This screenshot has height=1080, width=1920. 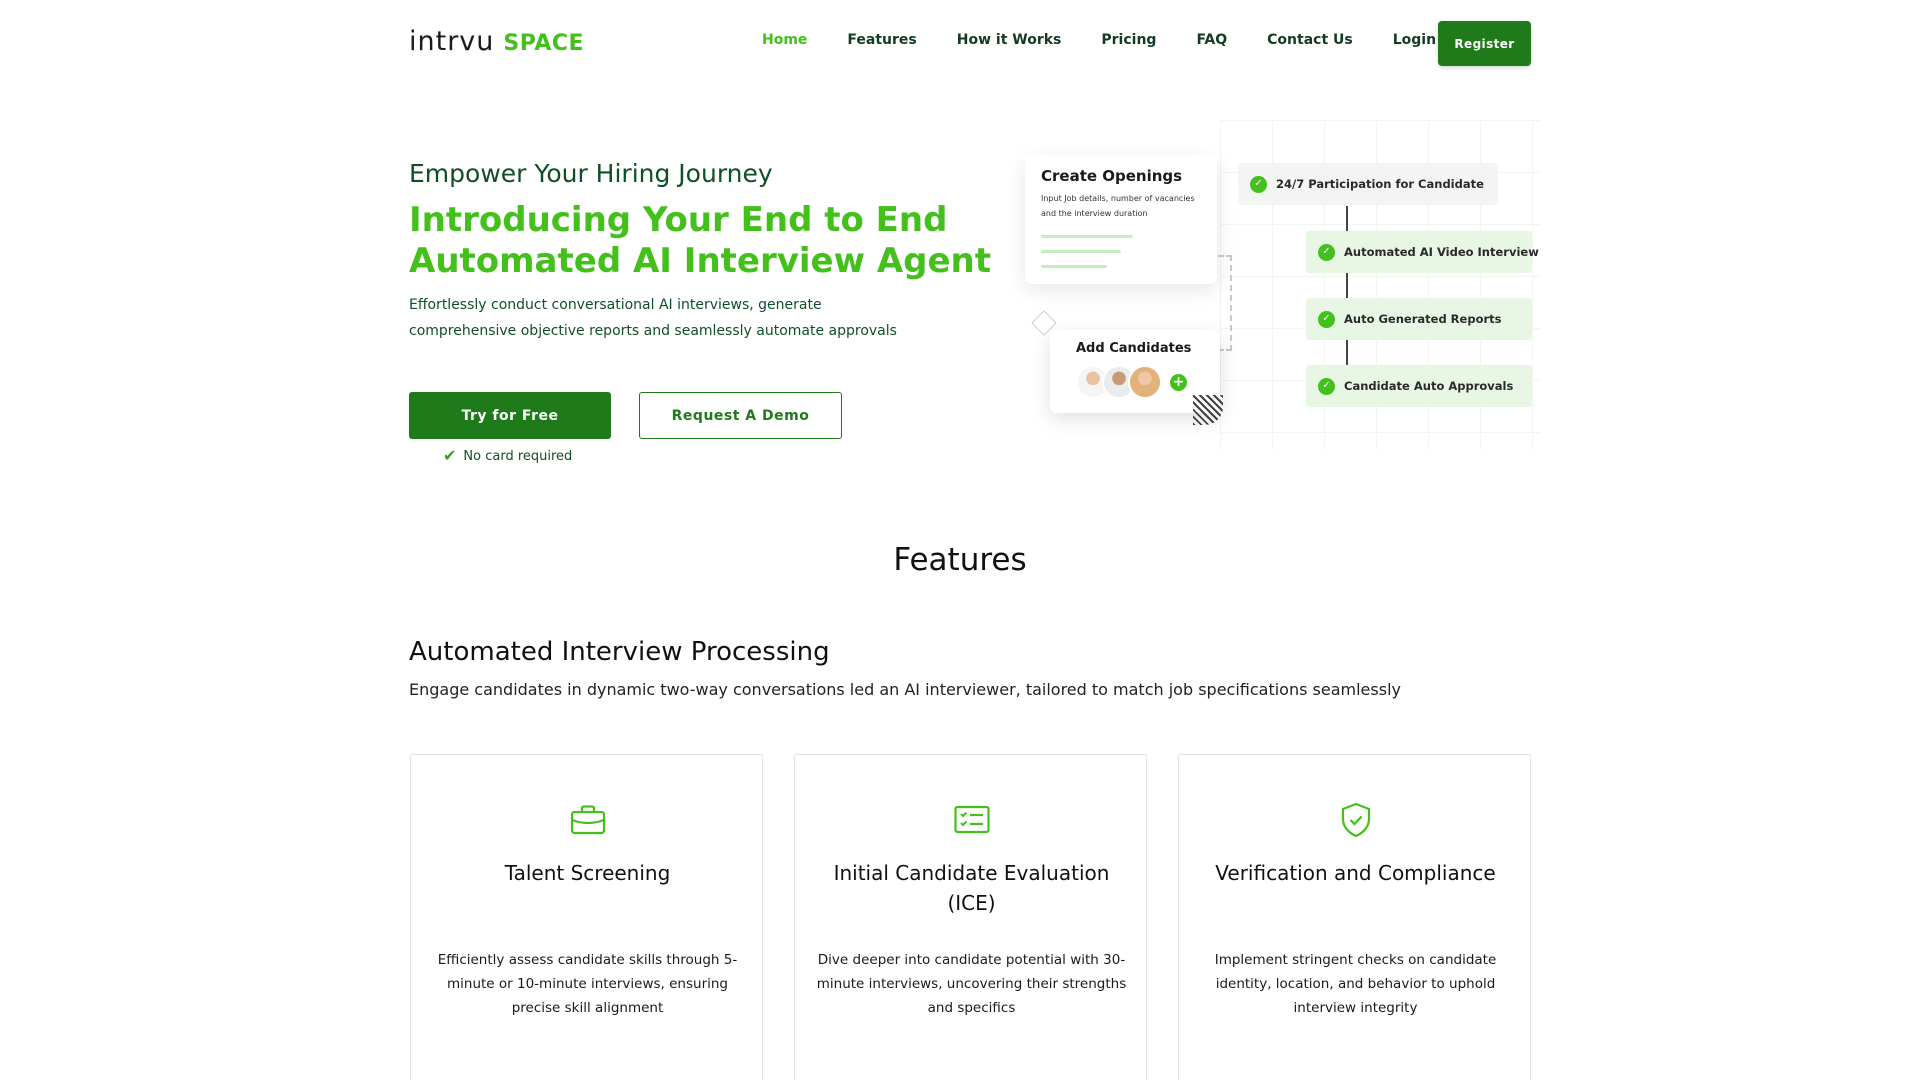 What do you see at coordinates (1310, 40) in the screenshot?
I see `nav-item-contact-us: Contact Us` at bounding box center [1310, 40].